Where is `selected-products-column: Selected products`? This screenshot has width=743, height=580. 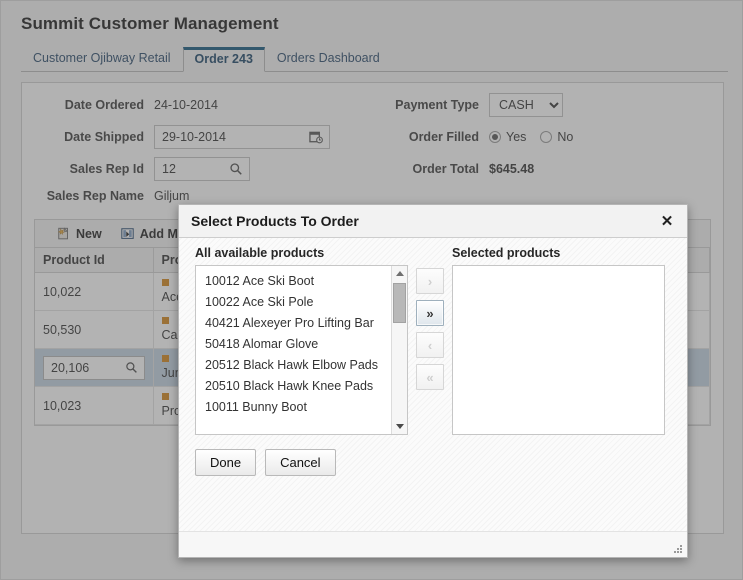
selected-products-column: Selected products is located at coordinates (558, 340).